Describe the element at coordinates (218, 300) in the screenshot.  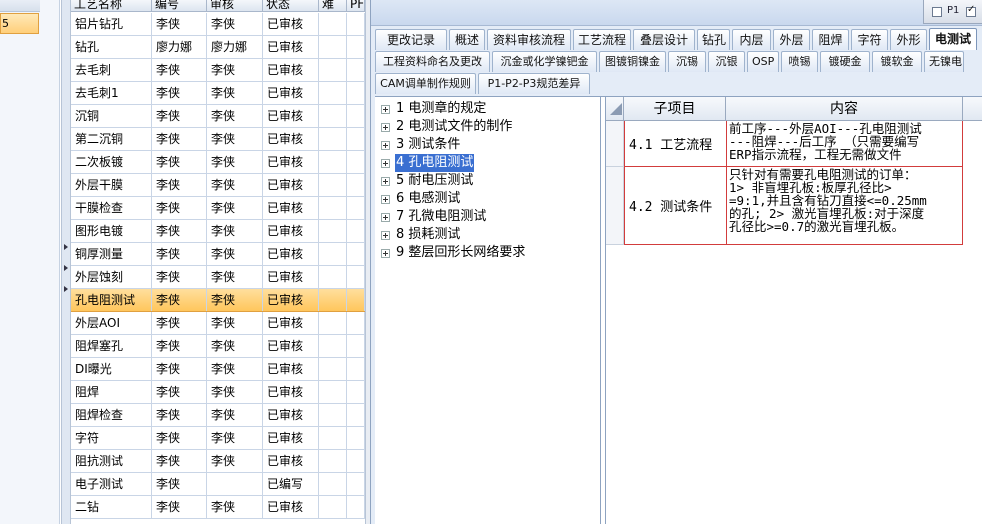
I see `table-row: 孔电阻测试 李侠 李侠 已审核` at that location.